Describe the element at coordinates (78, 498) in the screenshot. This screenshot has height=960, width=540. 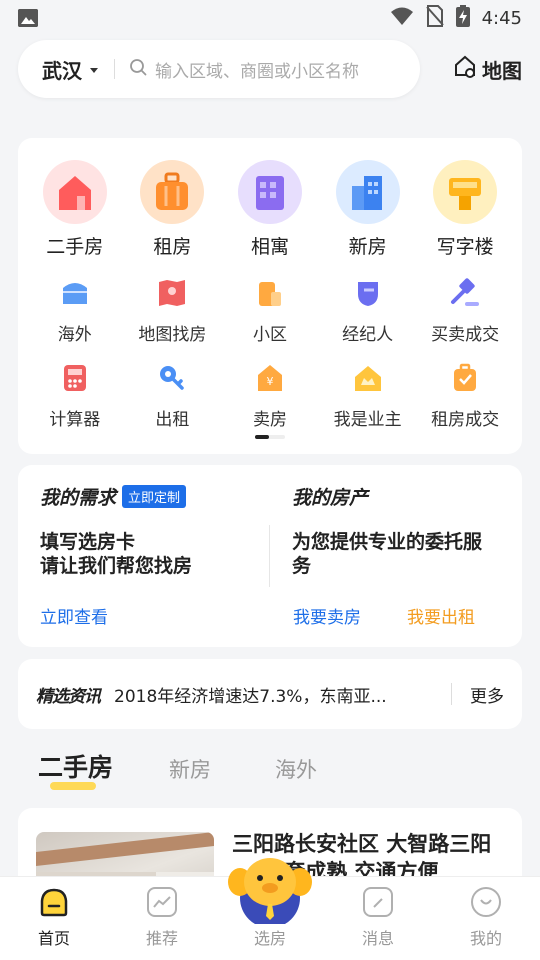
I see `my-needs-title: 我的需求` at that location.